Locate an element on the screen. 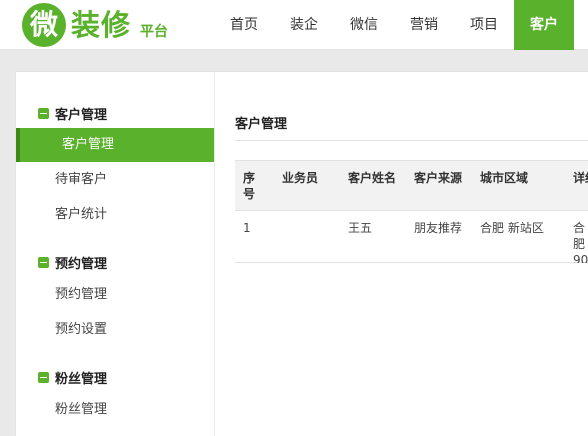 The width and height of the screenshot is (588, 436). nav-item-company: 装企 is located at coordinates (304, 25).